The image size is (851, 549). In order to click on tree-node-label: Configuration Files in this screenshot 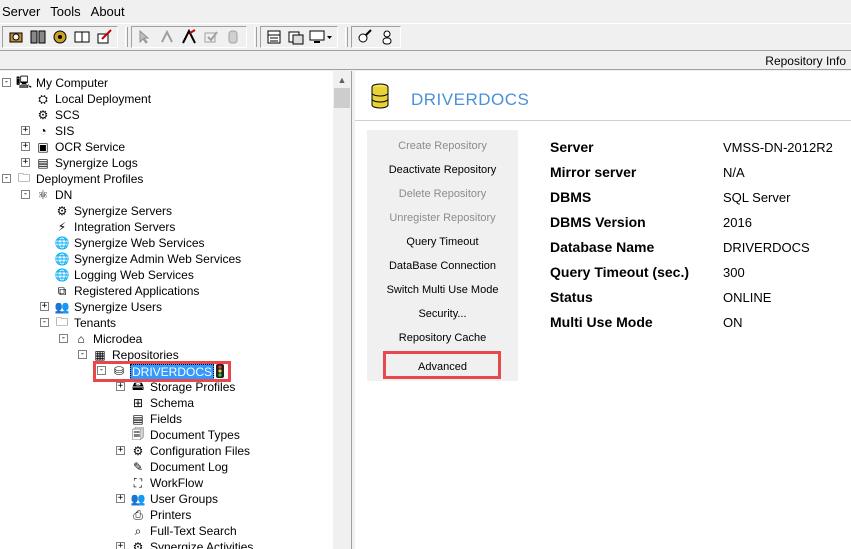, I will do `click(200, 451)`.